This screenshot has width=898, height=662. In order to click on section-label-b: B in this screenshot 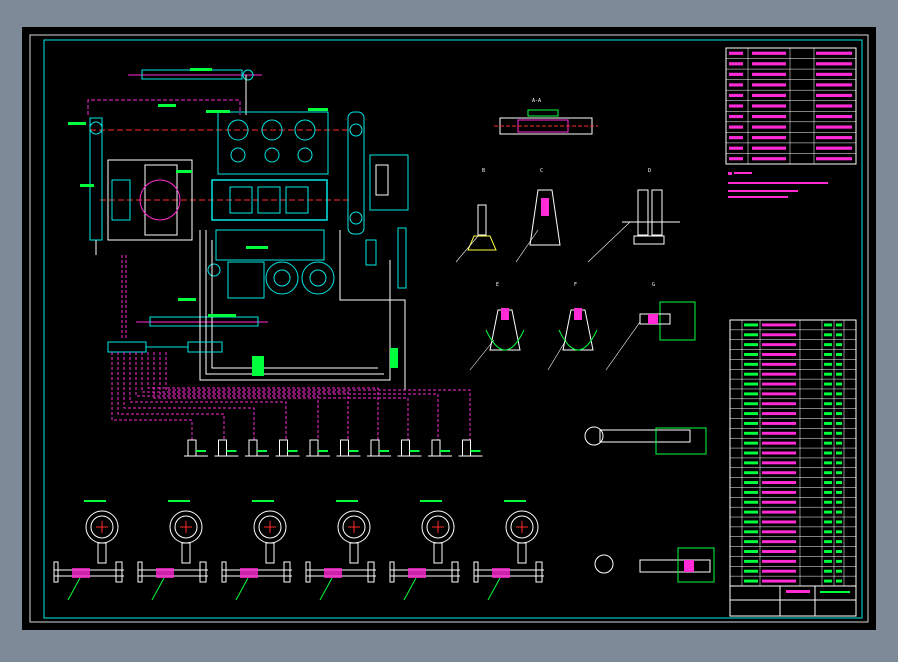, I will do `click(483, 171)`.